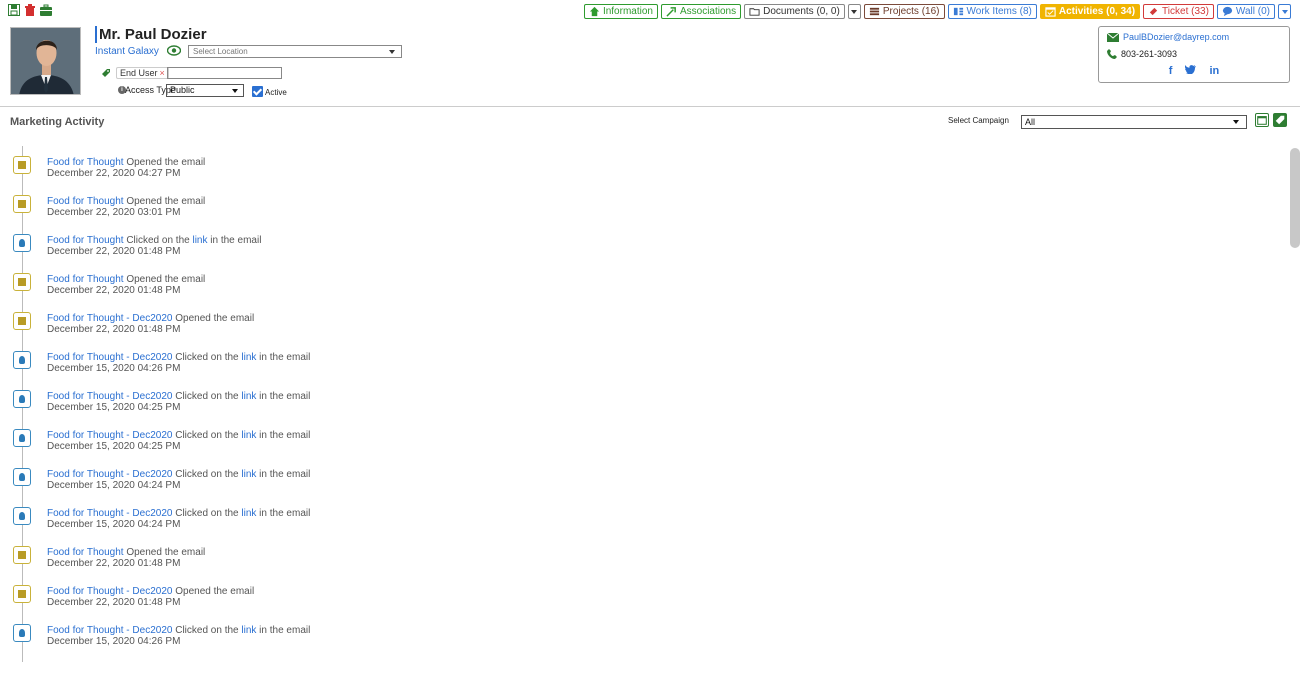 This screenshot has height=700, width=1300. Describe the element at coordinates (794, 11) in the screenshot. I see `tab-documents: Documents (0, 0)` at that location.